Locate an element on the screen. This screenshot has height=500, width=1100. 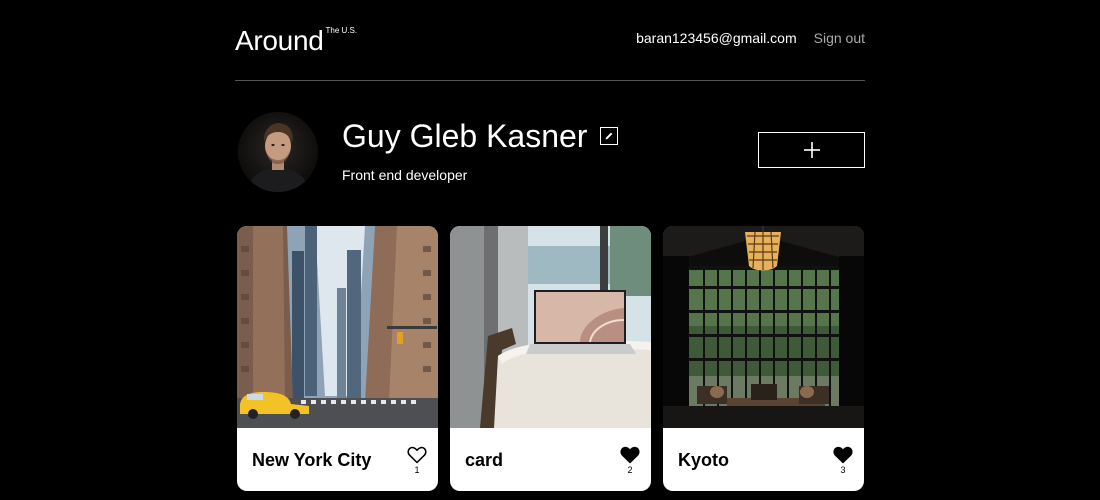
logo-text: Around is located at coordinates (279, 40).